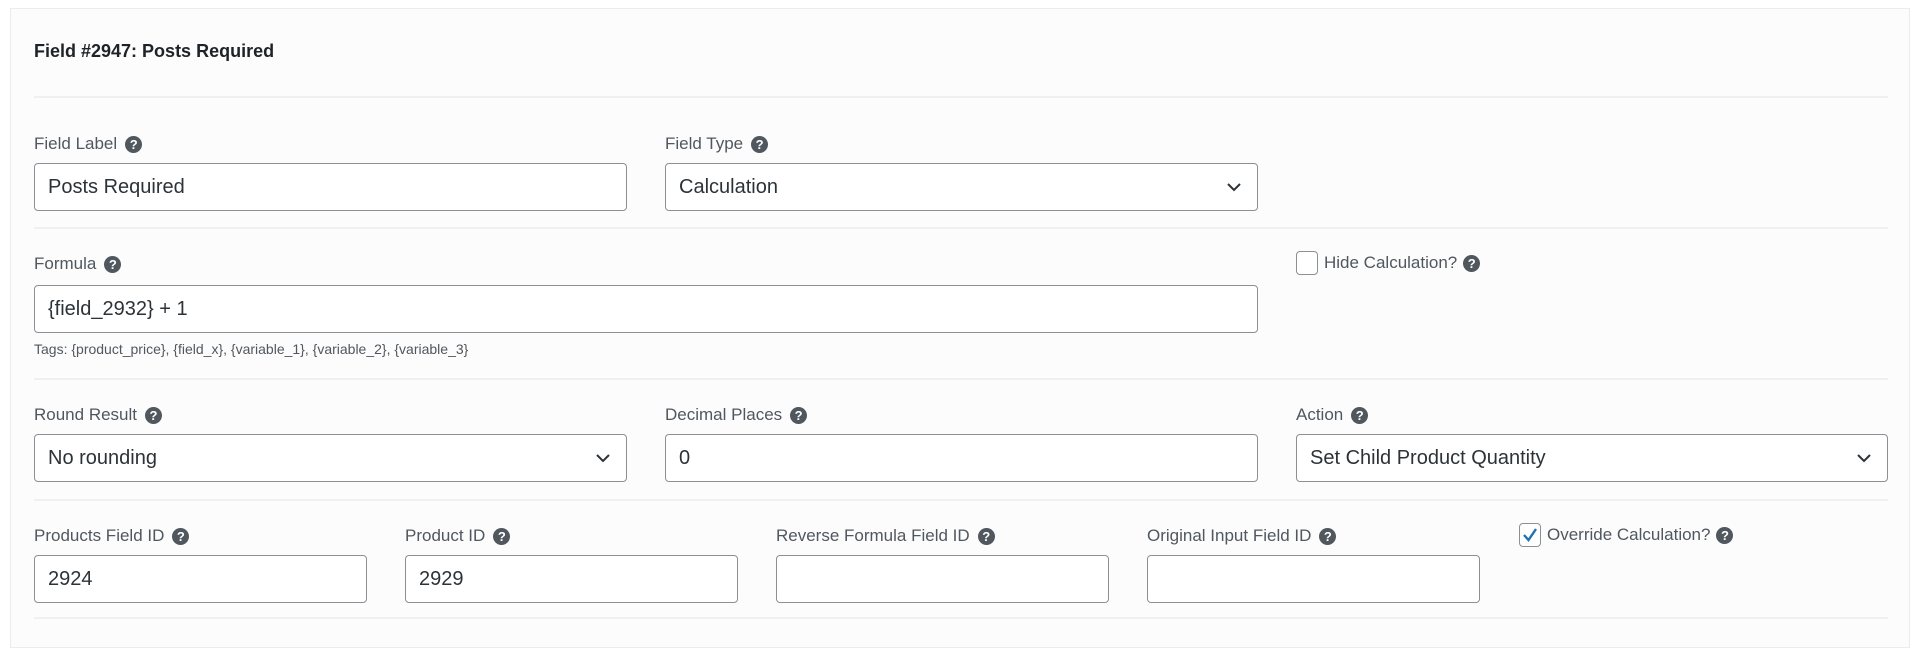 The height and width of the screenshot is (648, 1920). What do you see at coordinates (330, 458) in the screenshot?
I see `round-result-select: No rounding` at bounding box center [330, 458].